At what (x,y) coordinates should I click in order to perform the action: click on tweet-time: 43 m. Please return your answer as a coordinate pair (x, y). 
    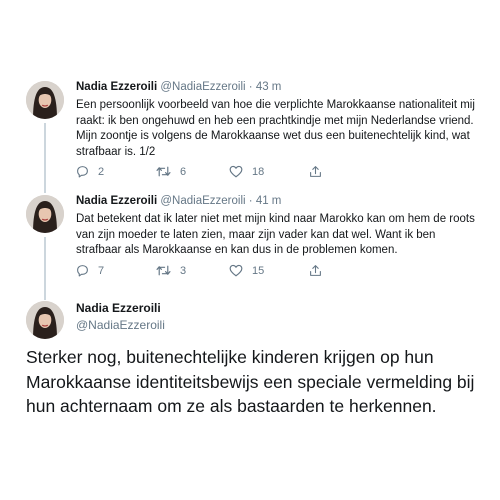
    Looking at the image, I should click on (269, 87).